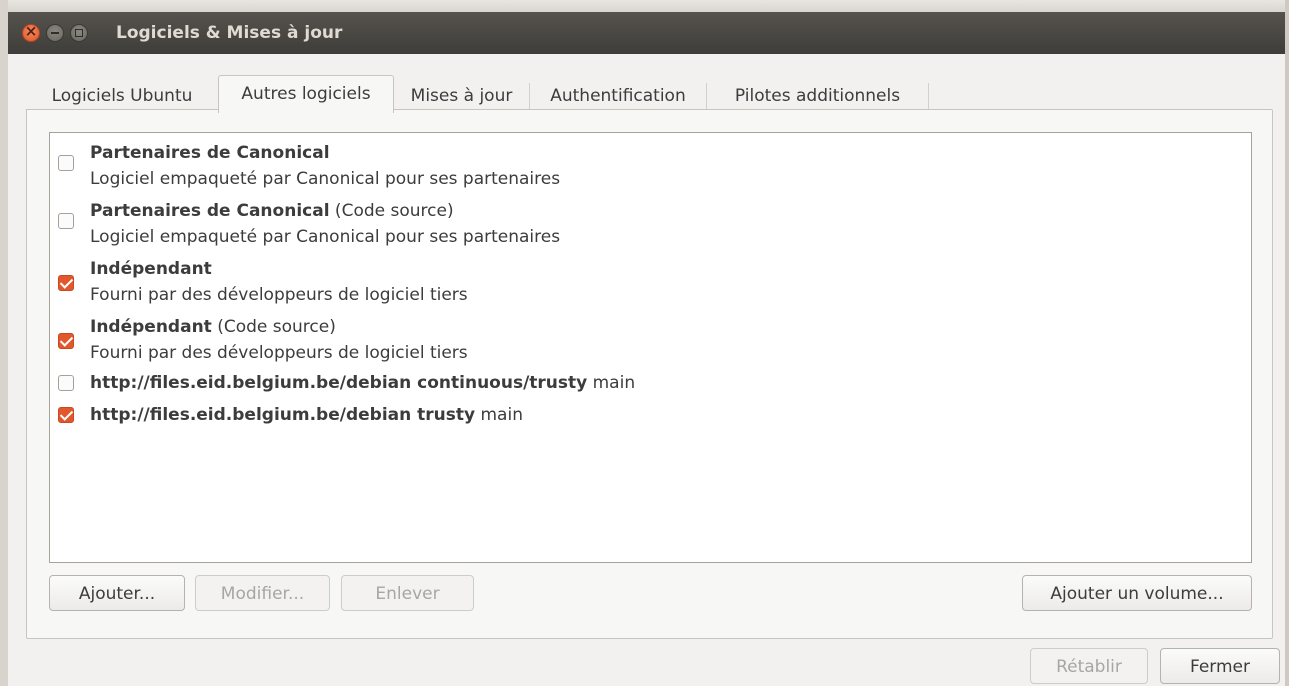  Describe the element at coordinates (306, 94) in the screenshot. I see `tab-other-software: Autres logiciels` at that location.